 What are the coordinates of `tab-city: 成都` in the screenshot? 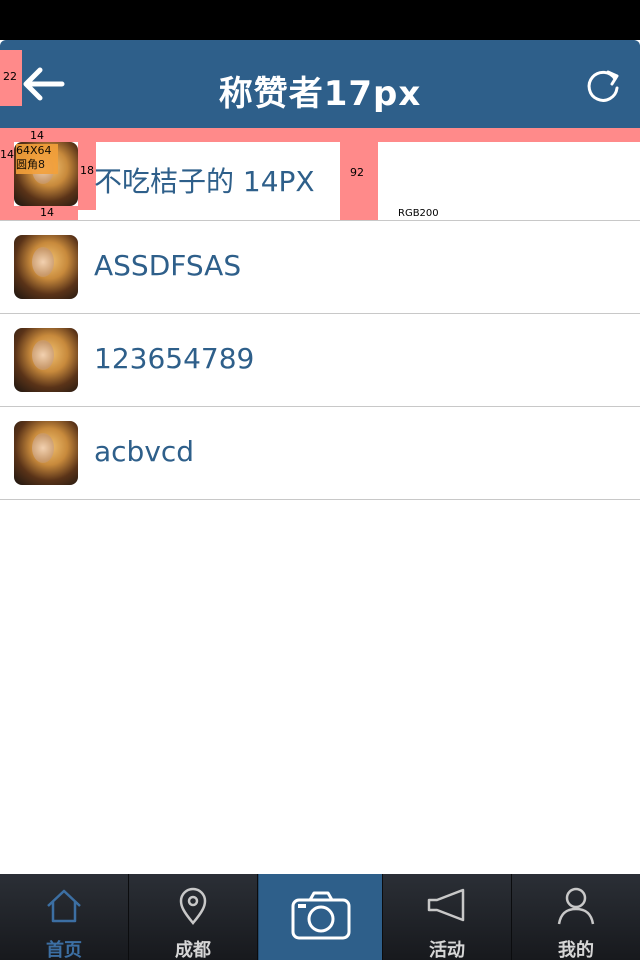 It's located at (193, 917).